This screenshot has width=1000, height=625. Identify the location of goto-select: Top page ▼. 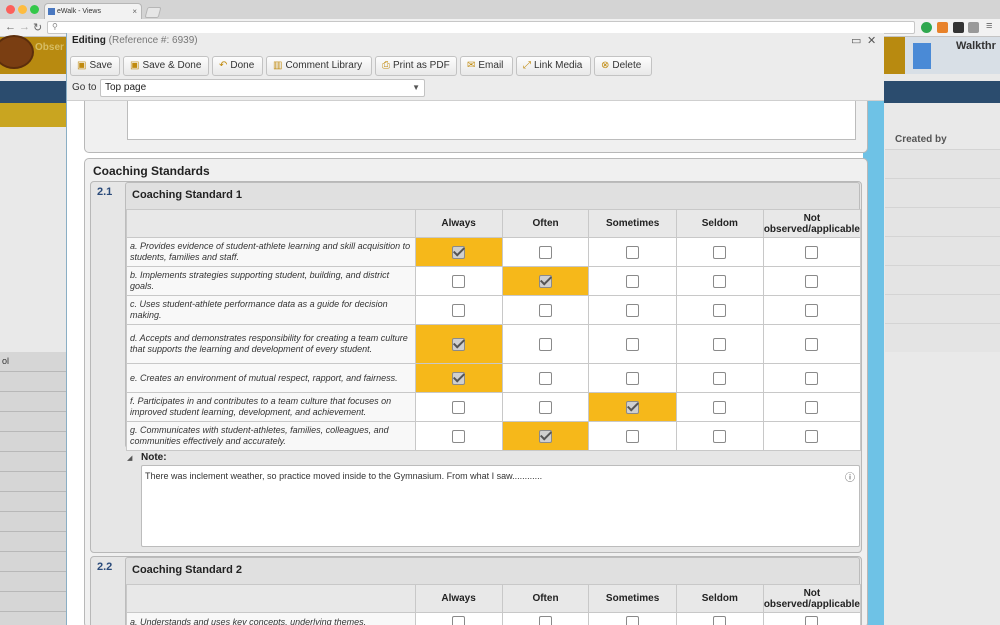
(262, 88).